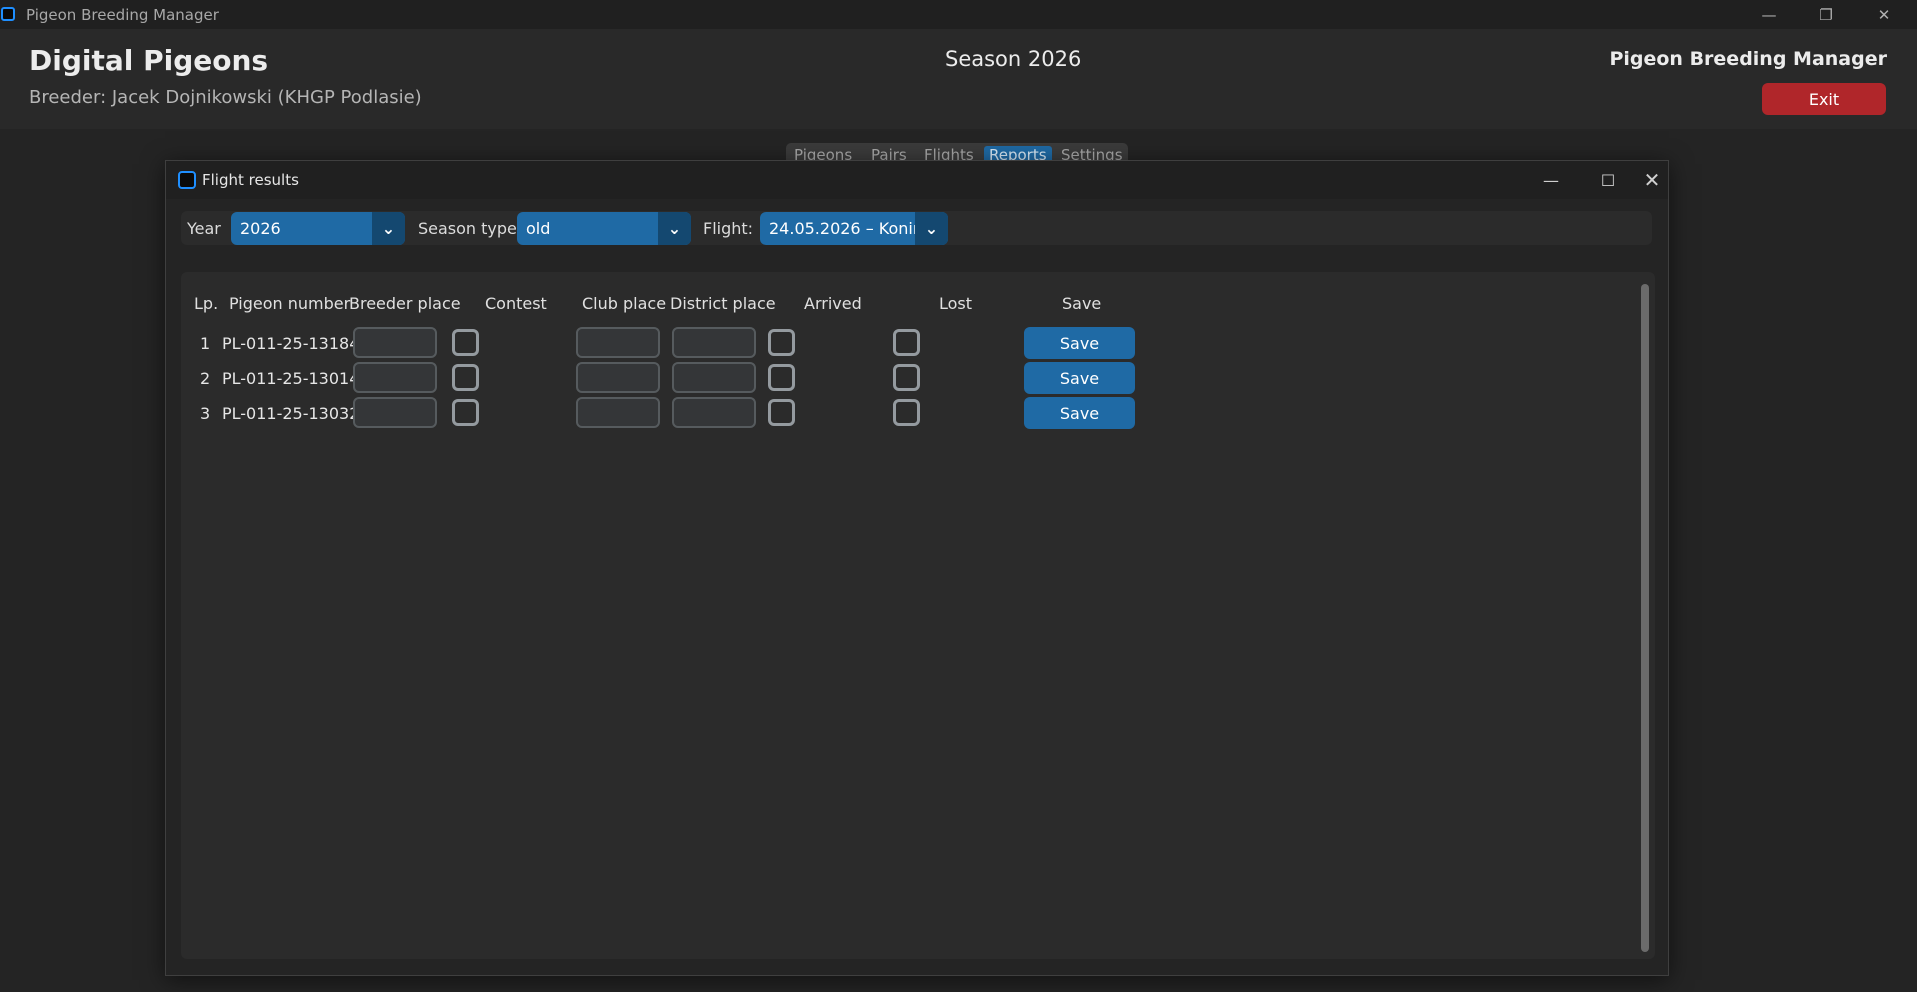 This screenshot has width=1917, height=992. I want to click on flight-combobox: 24.05.2026 – Konin ⌄, so click(854, 228).